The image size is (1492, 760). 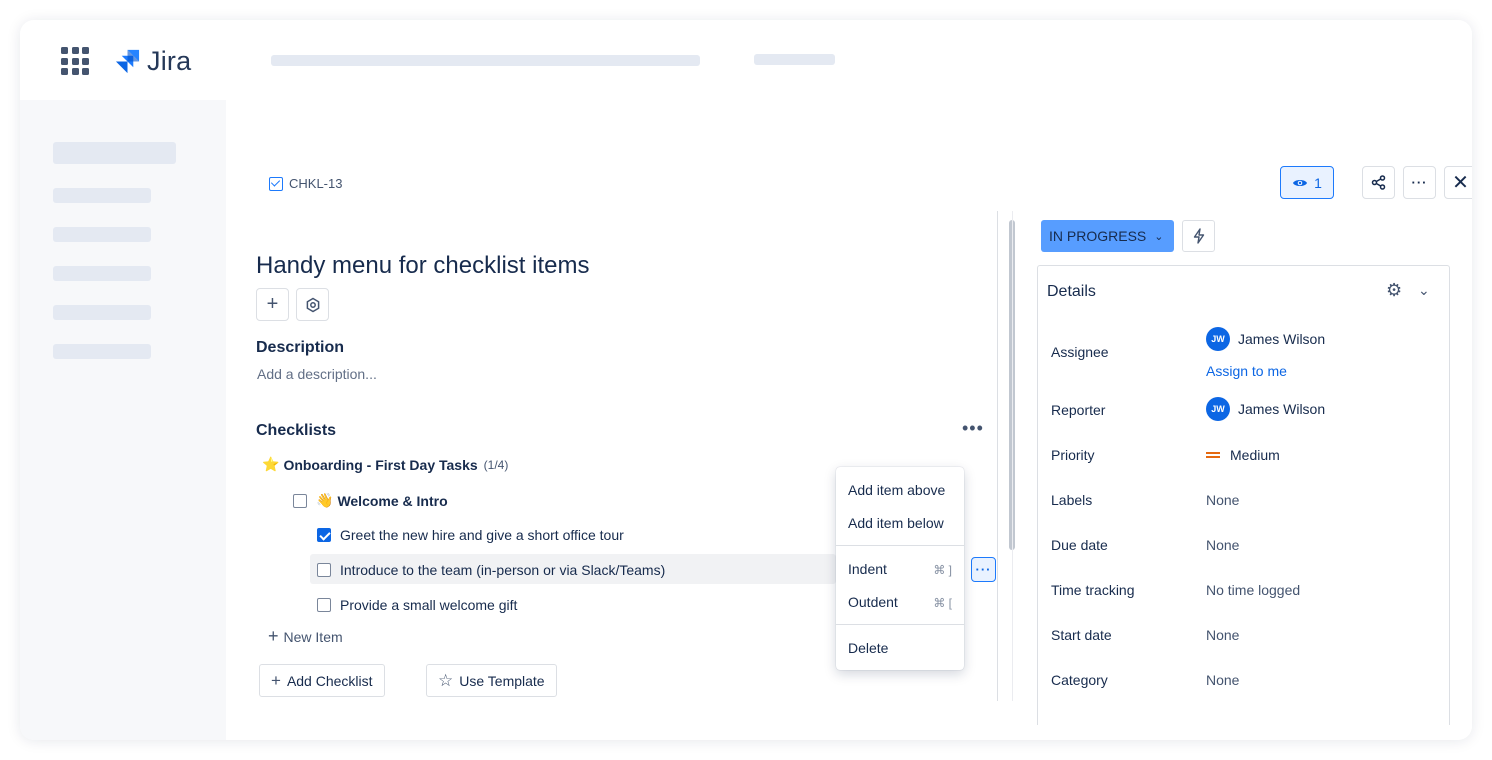 What do you see at coordinates (392, 500) in the screenshot?
I see `checklist-item-label: Welcome & Intro` at bounding box center [392, 500].